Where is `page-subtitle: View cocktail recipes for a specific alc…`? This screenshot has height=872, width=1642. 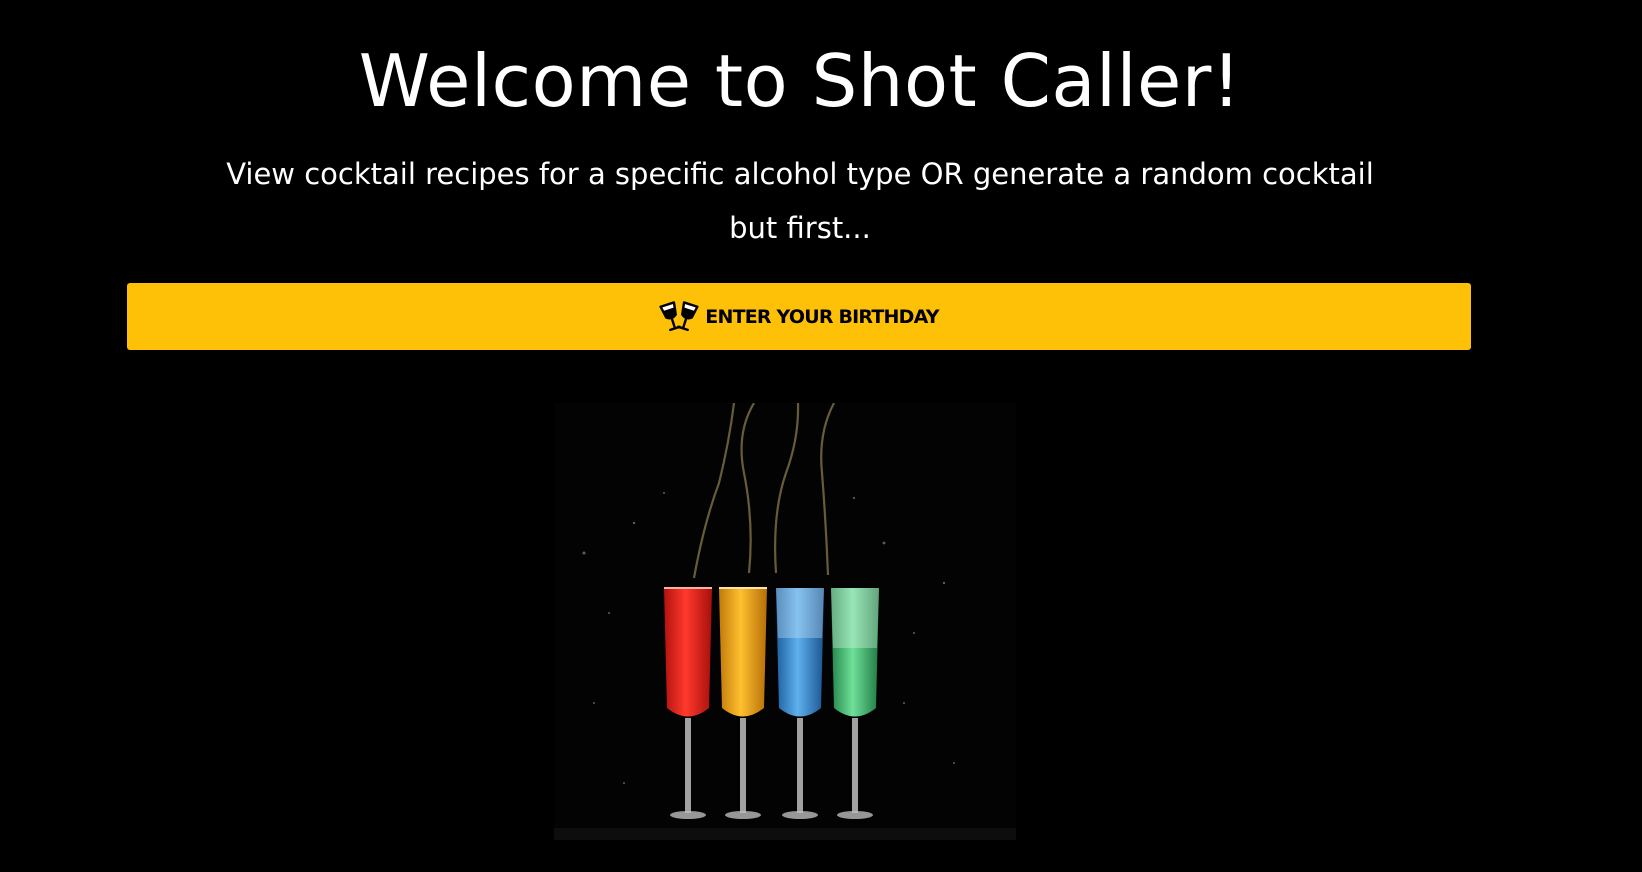
page-subtitle: View cocktail recipes for a specific alc… is located at coordinates (800, 201).